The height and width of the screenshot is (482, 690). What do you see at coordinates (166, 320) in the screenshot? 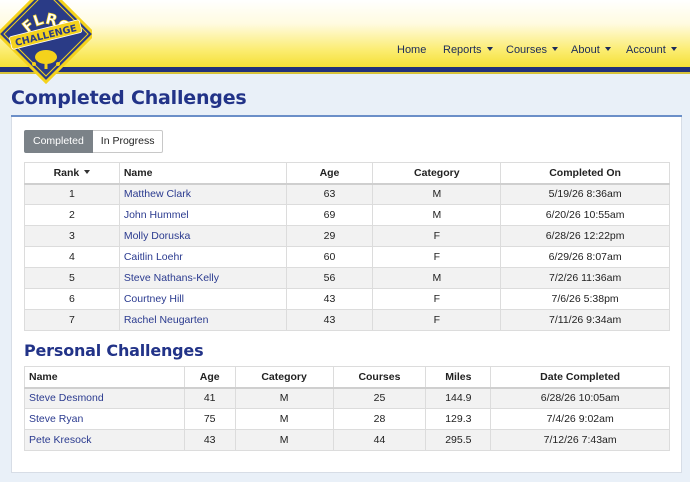
I see `name-cell-link: Rachel Neugarten` at bounding box center [166, 320].